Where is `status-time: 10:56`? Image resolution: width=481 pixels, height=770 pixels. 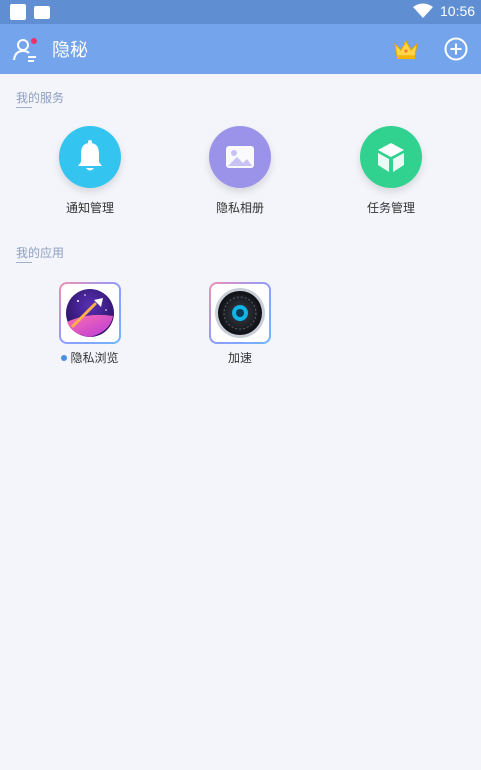
status-time: 10:56 is located at coordinates (458, 11).